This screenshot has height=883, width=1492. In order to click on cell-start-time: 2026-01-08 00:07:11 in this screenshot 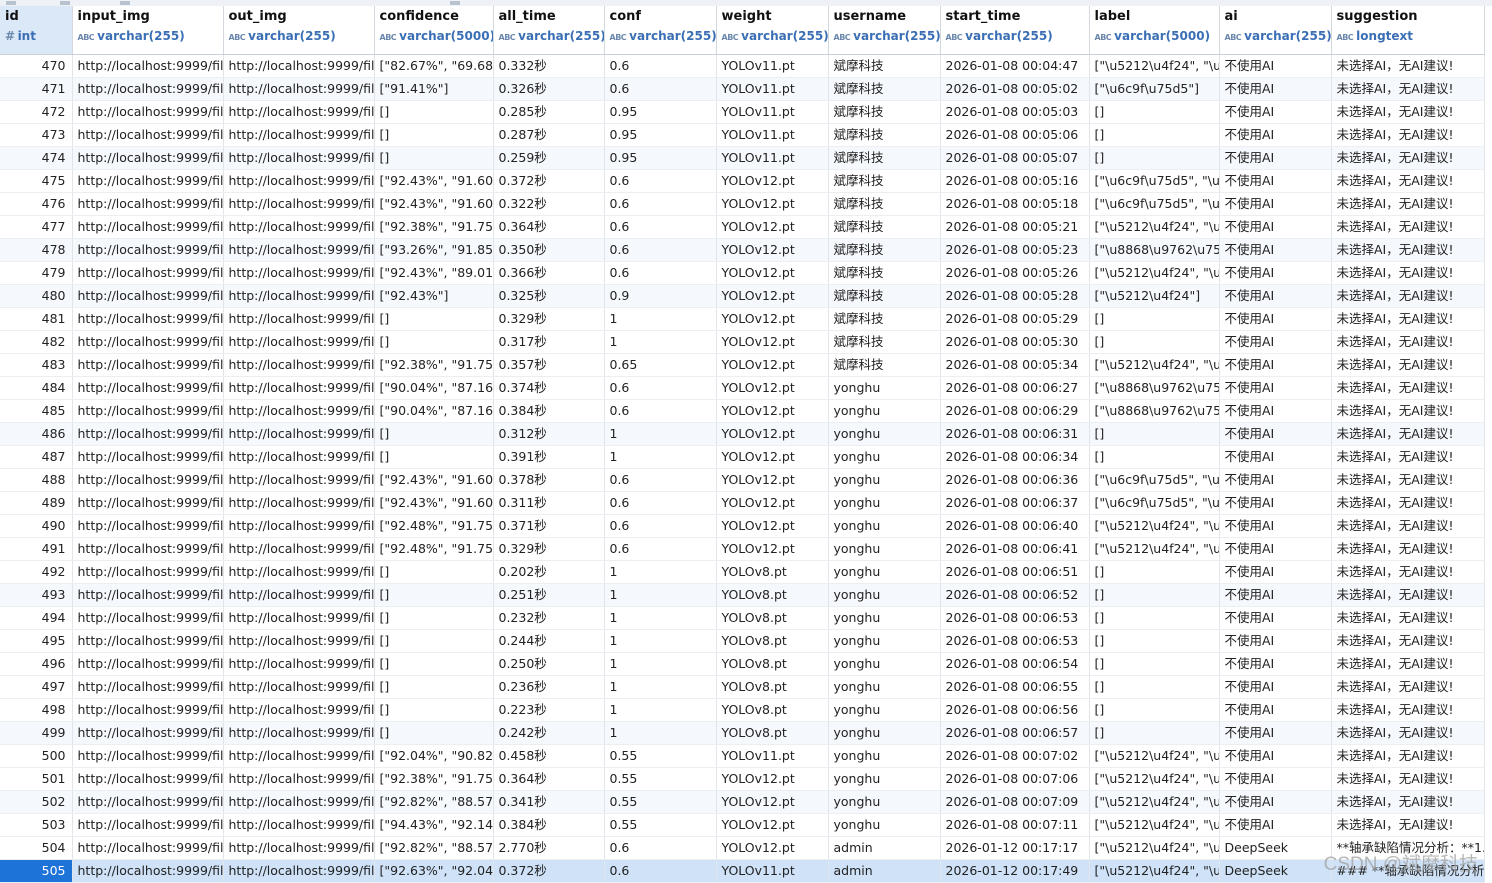, I will do `click(1015, 825)`.